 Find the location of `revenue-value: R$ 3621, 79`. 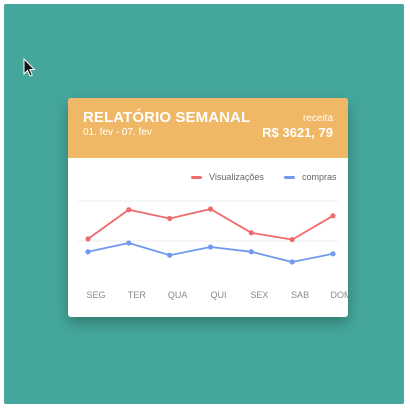

revenue-value: R$ 3621, 79 is located at coordinates (297, 132).